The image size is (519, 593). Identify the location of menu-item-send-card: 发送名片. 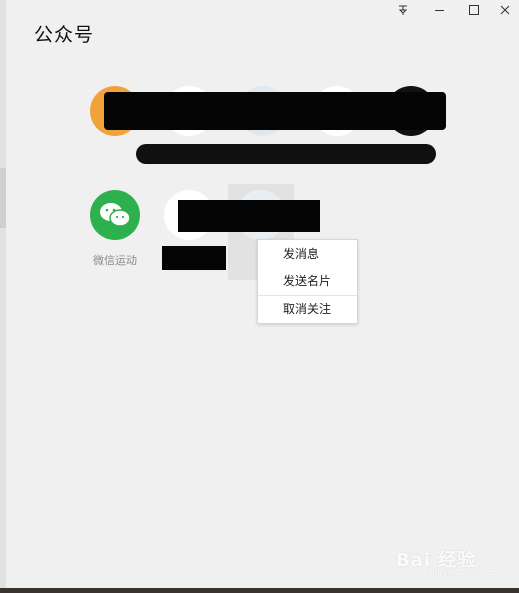
(307, 281).